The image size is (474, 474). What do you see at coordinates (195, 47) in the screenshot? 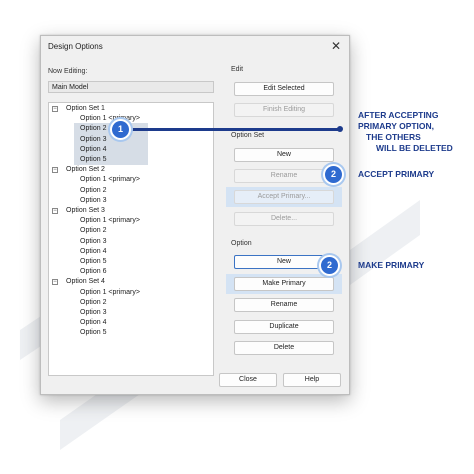
I see `title-bar: Design Options ✕` at bounding box center [195, 47].